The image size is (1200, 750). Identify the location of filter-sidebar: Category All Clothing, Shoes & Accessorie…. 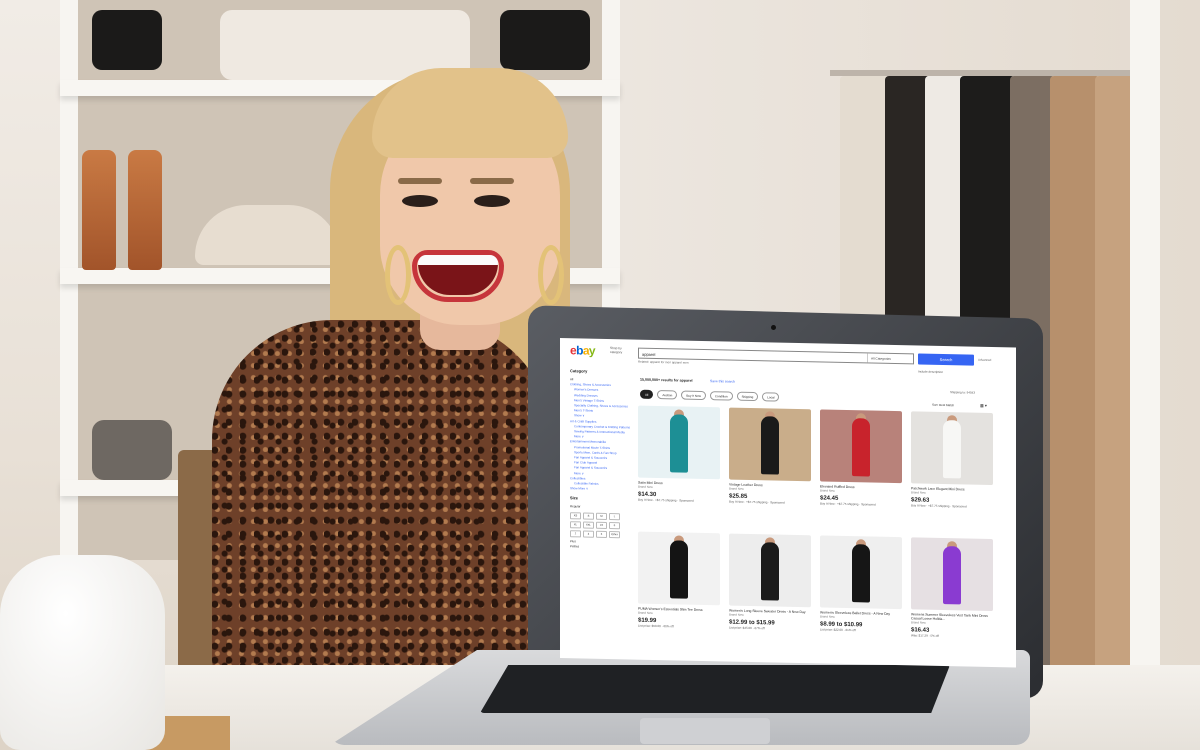
(602, 459).